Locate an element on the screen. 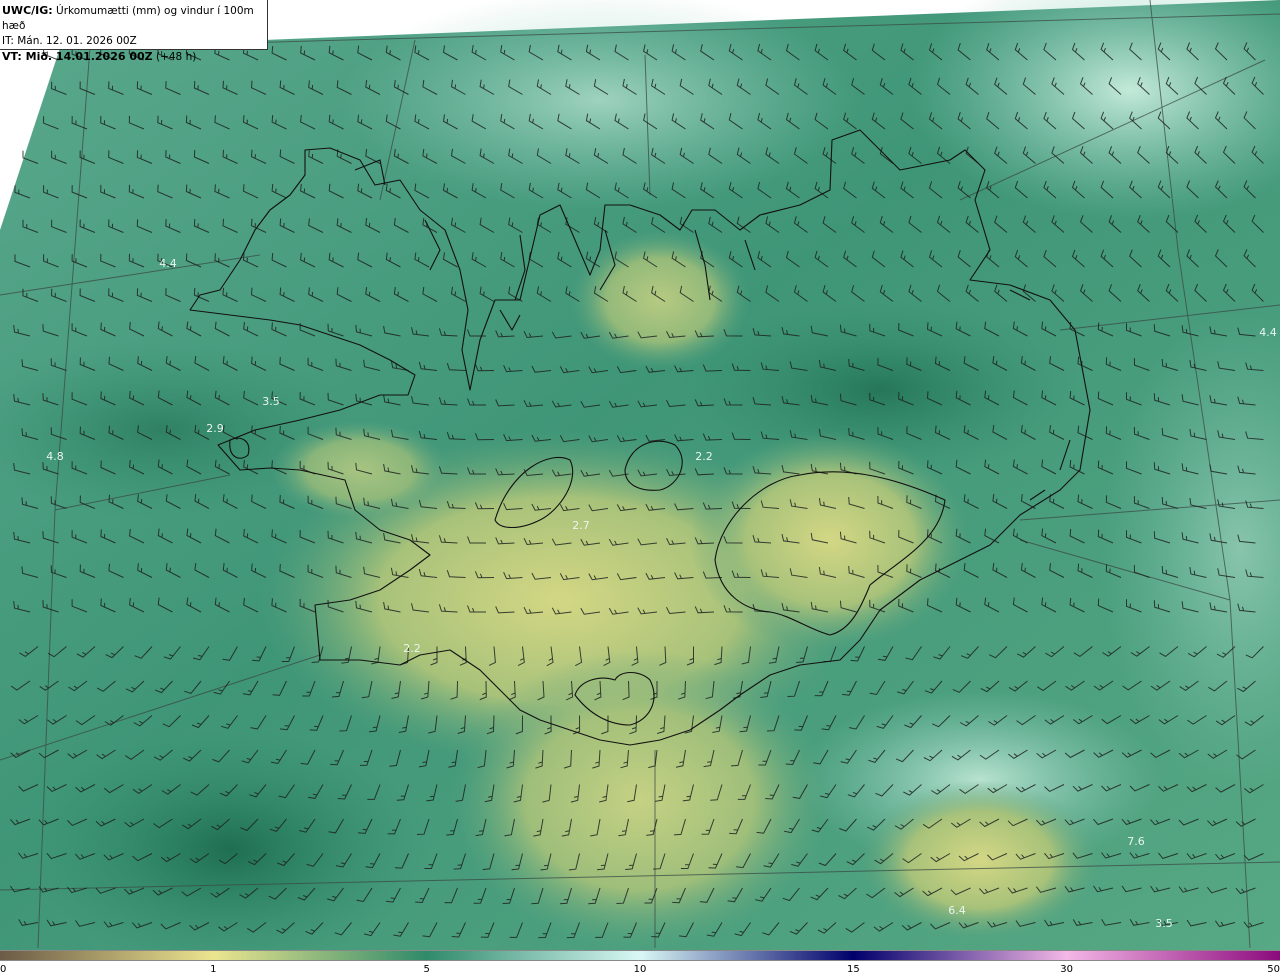 The width and height of the screenshot is (1280, 978). precip-value-6: 2.7 is located at coordinates (581, 525).